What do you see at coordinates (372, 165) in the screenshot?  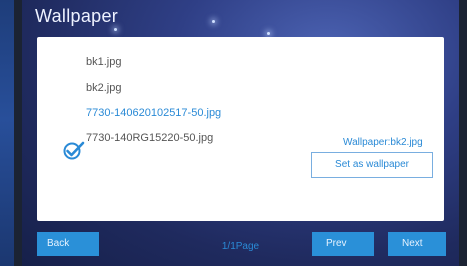 I see `set-as-wallpaper-button: Set as wallpaper` at bounding box center [372, 165].